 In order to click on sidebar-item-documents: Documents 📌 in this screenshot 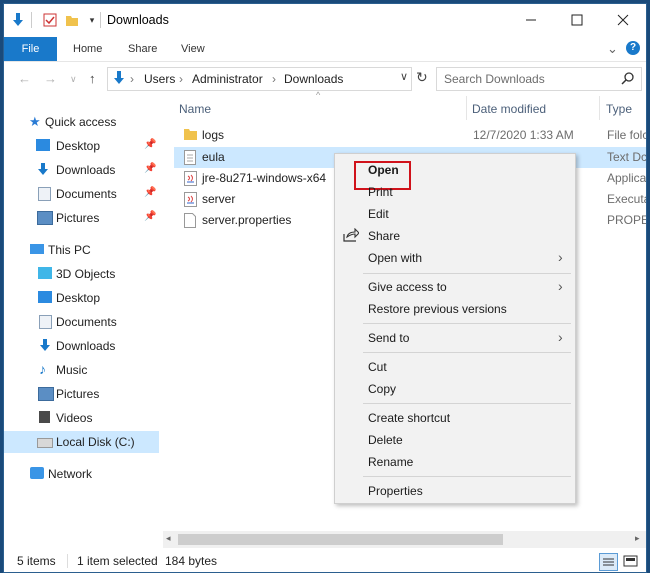, I will do `click(81, 194)`.